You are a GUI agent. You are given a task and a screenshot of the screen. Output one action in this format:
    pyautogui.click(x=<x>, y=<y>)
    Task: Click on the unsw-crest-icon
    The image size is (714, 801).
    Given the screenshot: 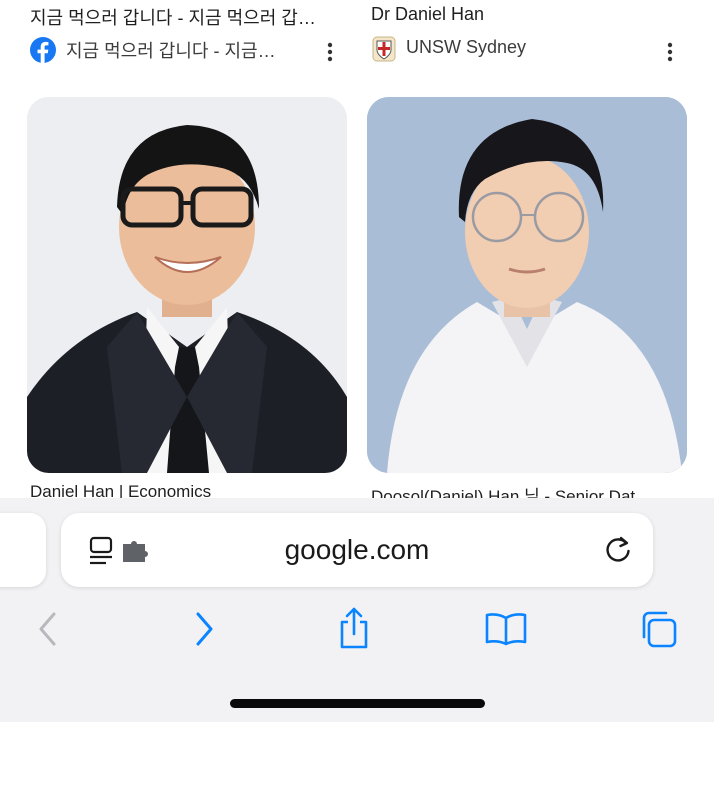 What is the action you would take?
    pyautogui.click(x=384, y=49)
    